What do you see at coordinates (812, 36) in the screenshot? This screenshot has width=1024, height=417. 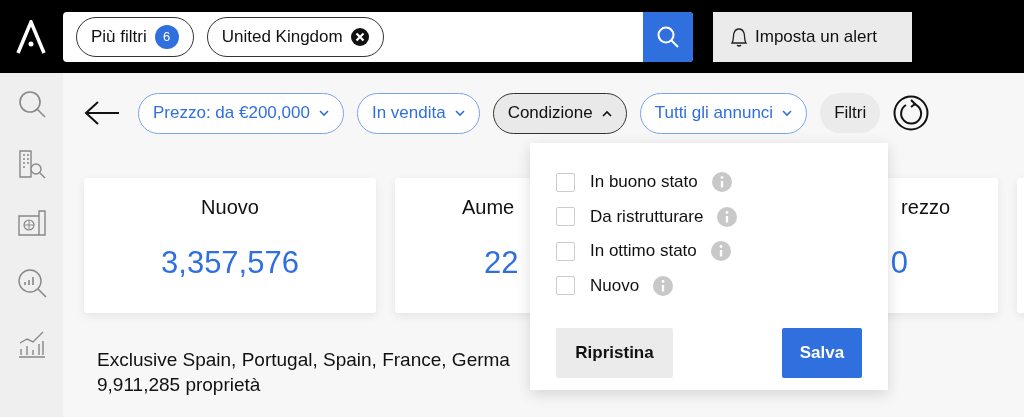 I see `alert-button: Imposta un alert` at bounding box center [812, 36].